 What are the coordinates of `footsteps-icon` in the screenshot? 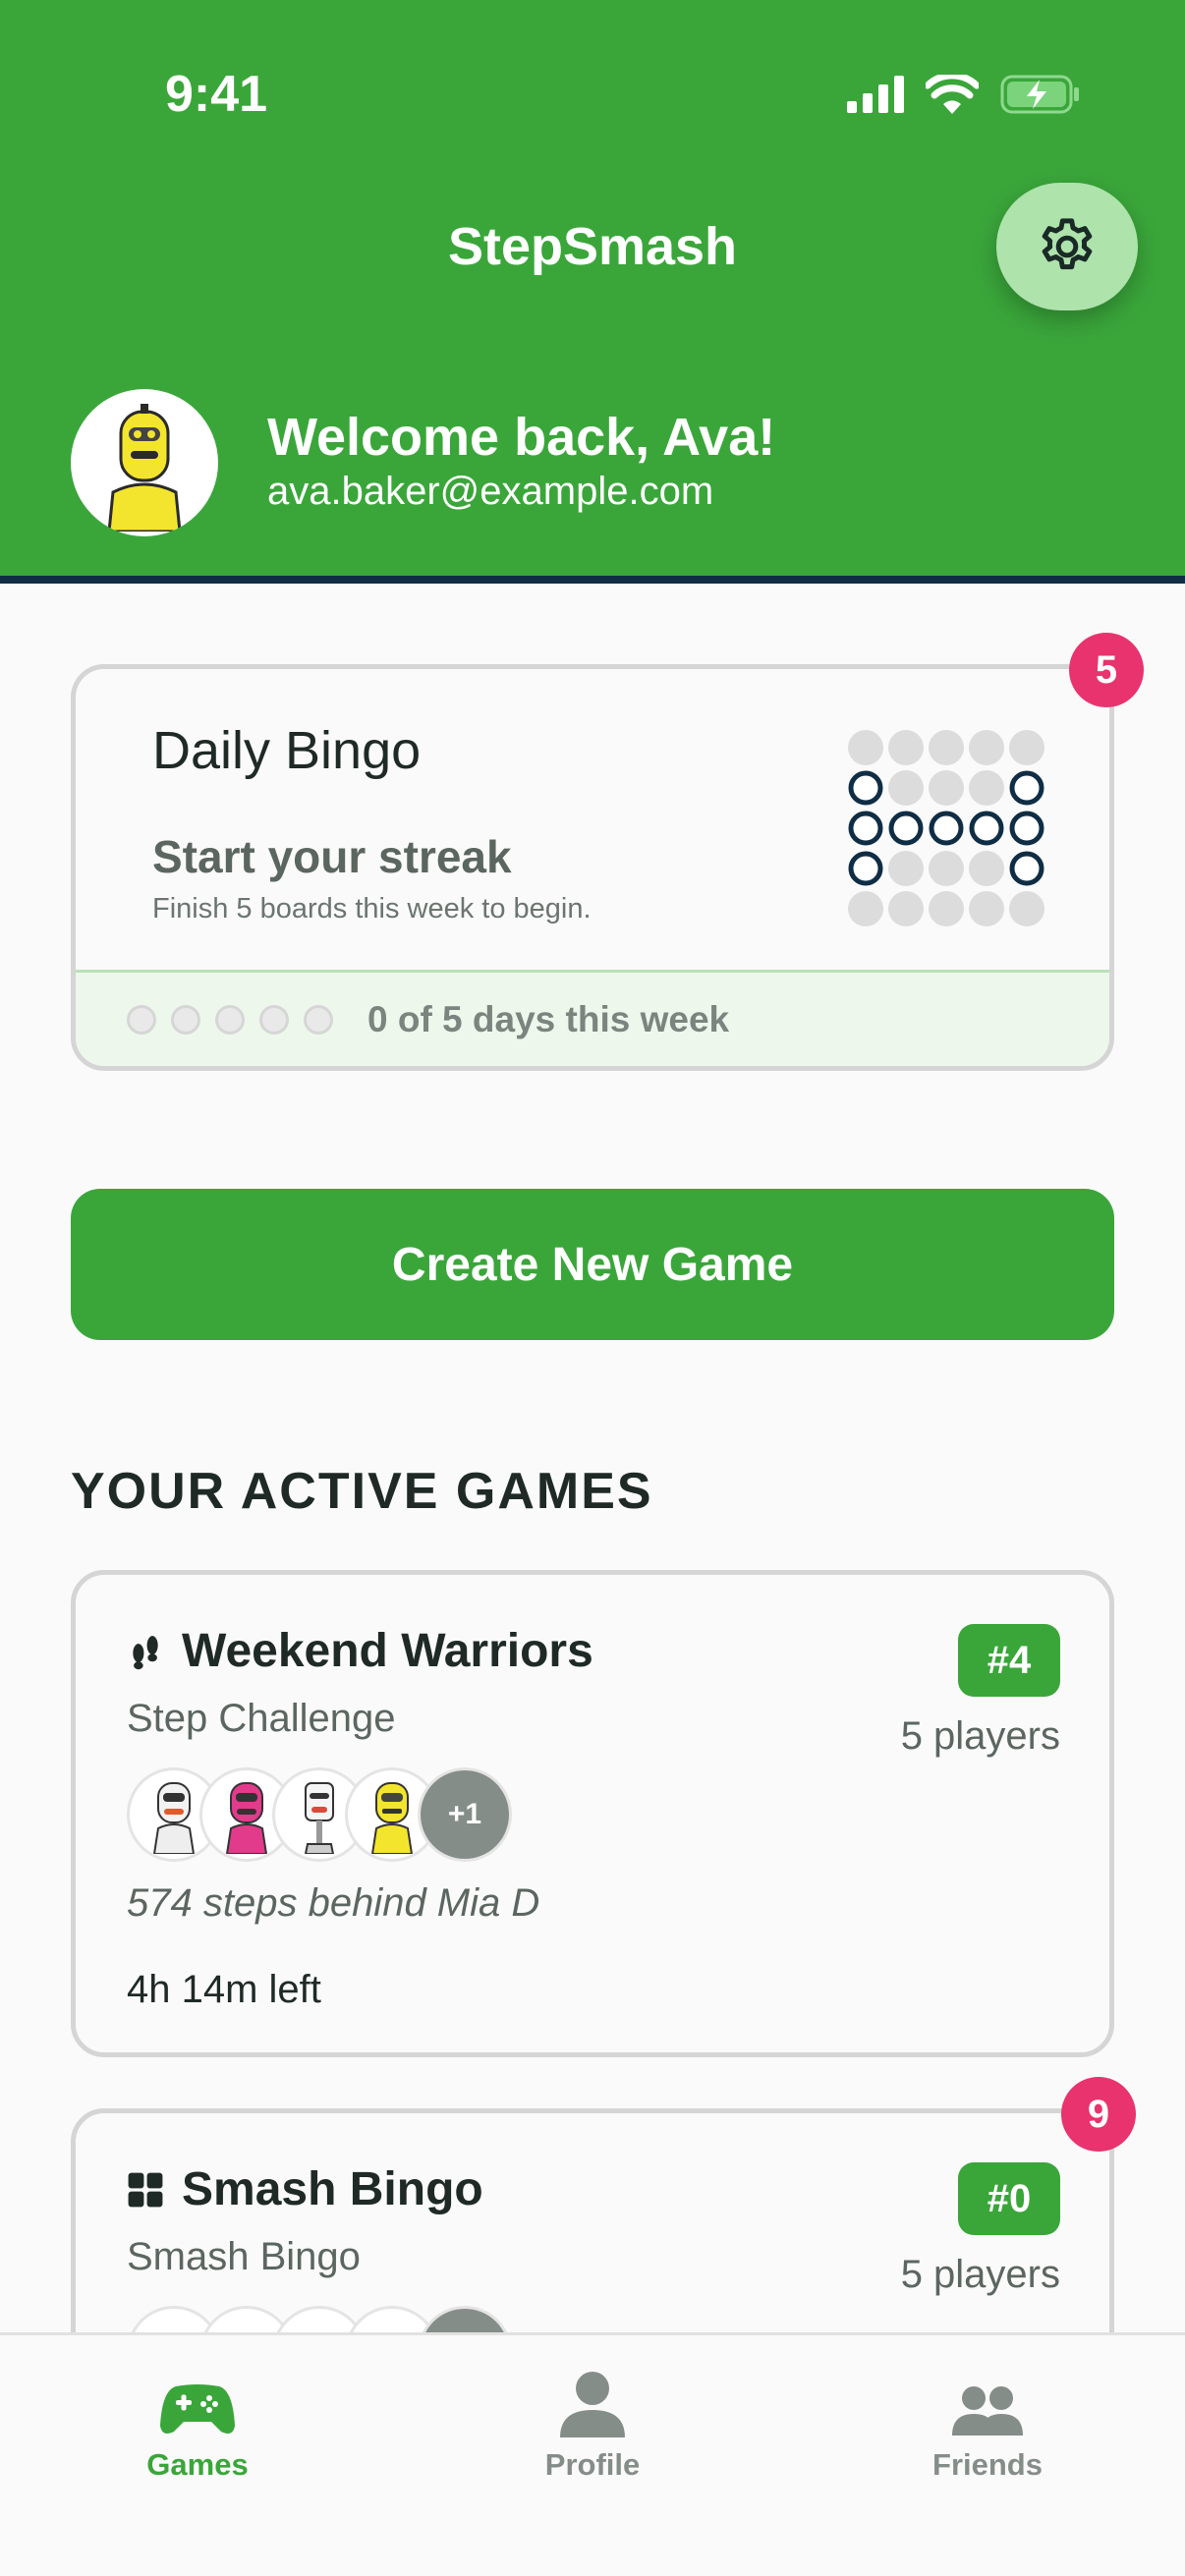 It's located at (146, 1652).